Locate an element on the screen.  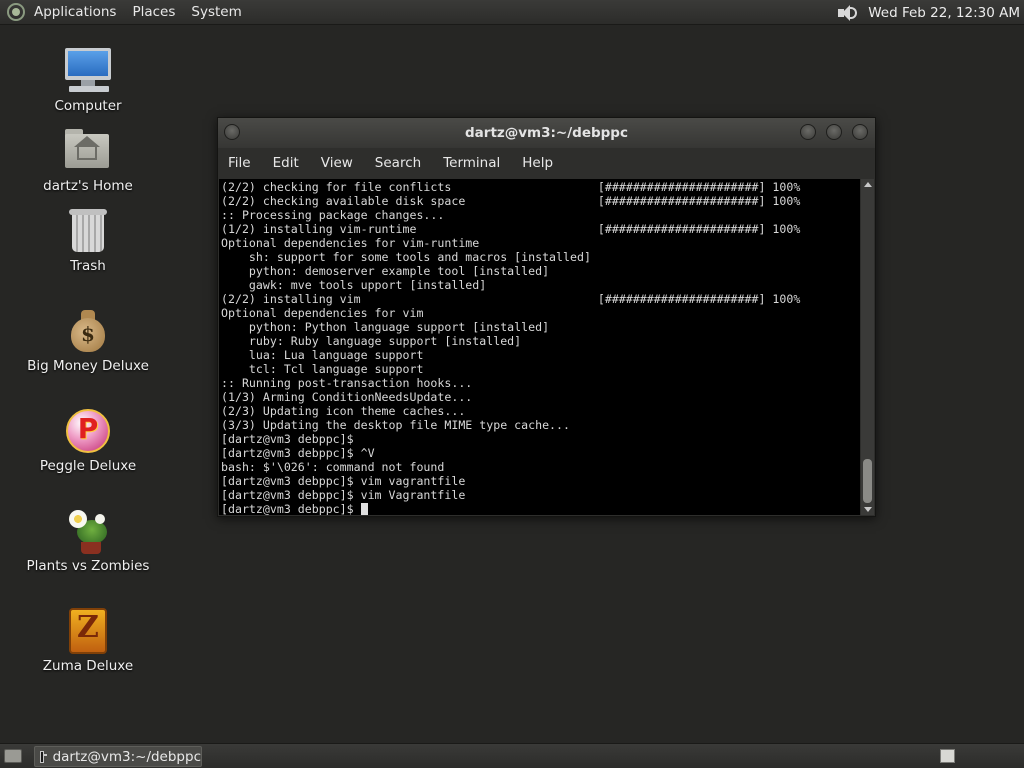
bottom-panel: dartz@vm3:~/debppc is located at coordinates (512, 755).